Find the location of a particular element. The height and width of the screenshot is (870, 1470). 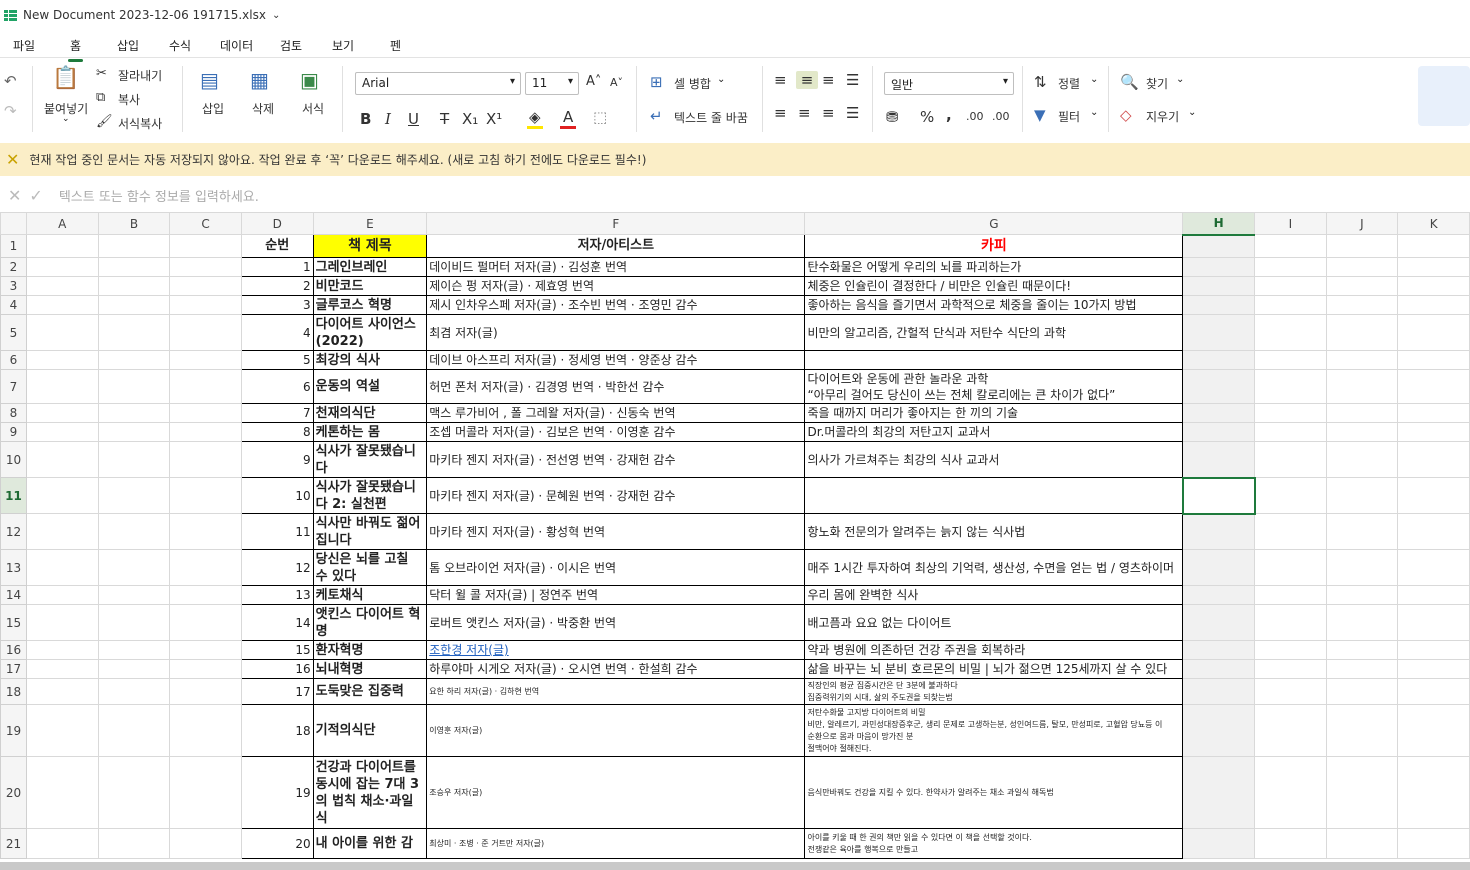

tab-formulas: 수식 is located at coordinates (180, 45).